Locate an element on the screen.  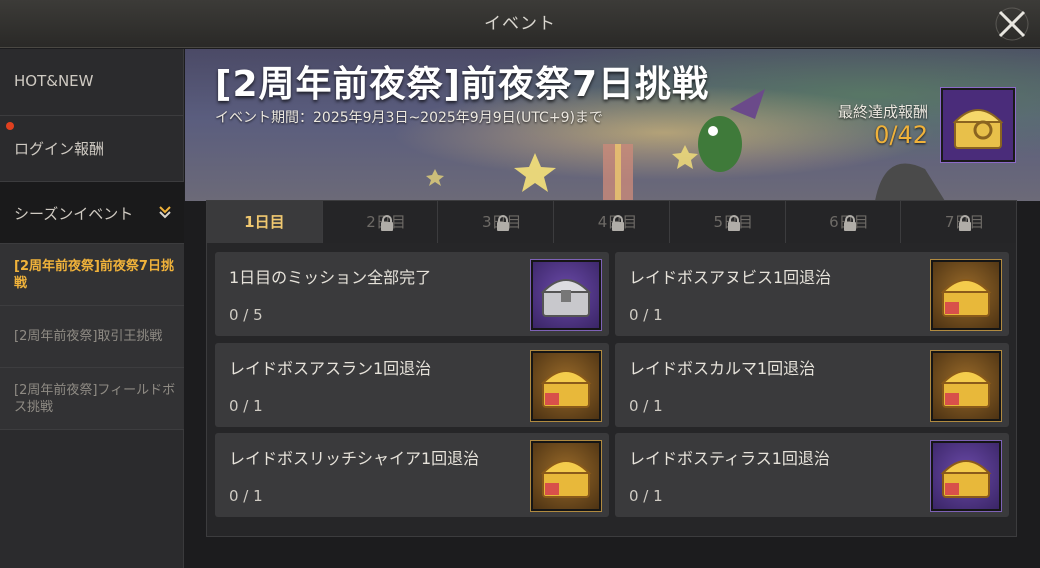
sidebar-item-login-reward: ログイン報酬 is located at coordinates (92, 149).